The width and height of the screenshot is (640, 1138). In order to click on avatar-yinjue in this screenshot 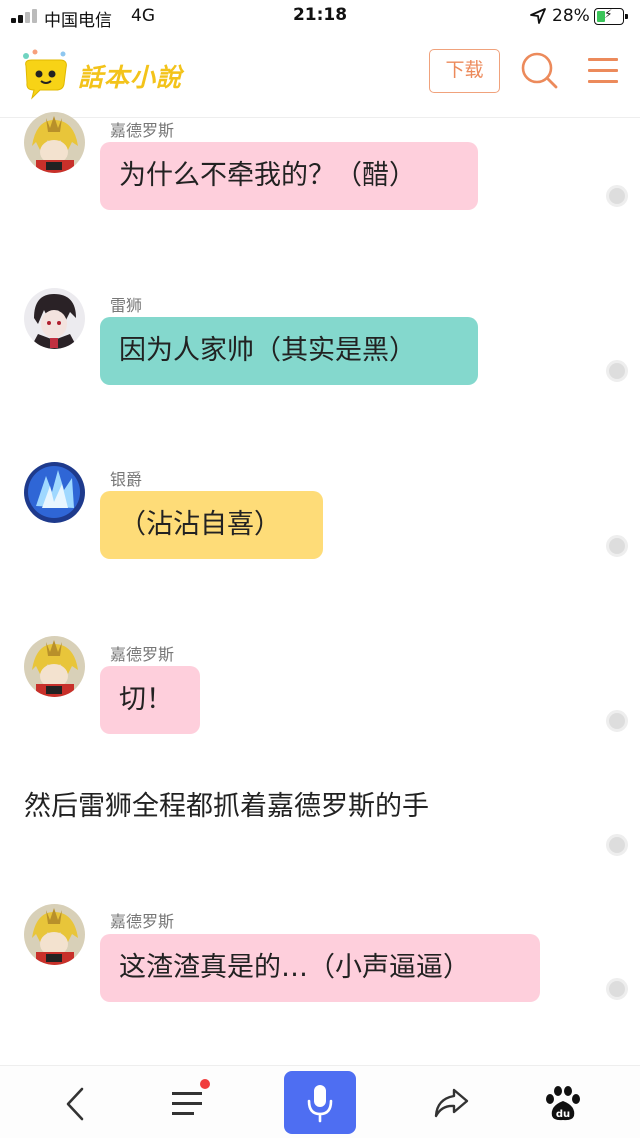, I will do `click(54, 492)`.